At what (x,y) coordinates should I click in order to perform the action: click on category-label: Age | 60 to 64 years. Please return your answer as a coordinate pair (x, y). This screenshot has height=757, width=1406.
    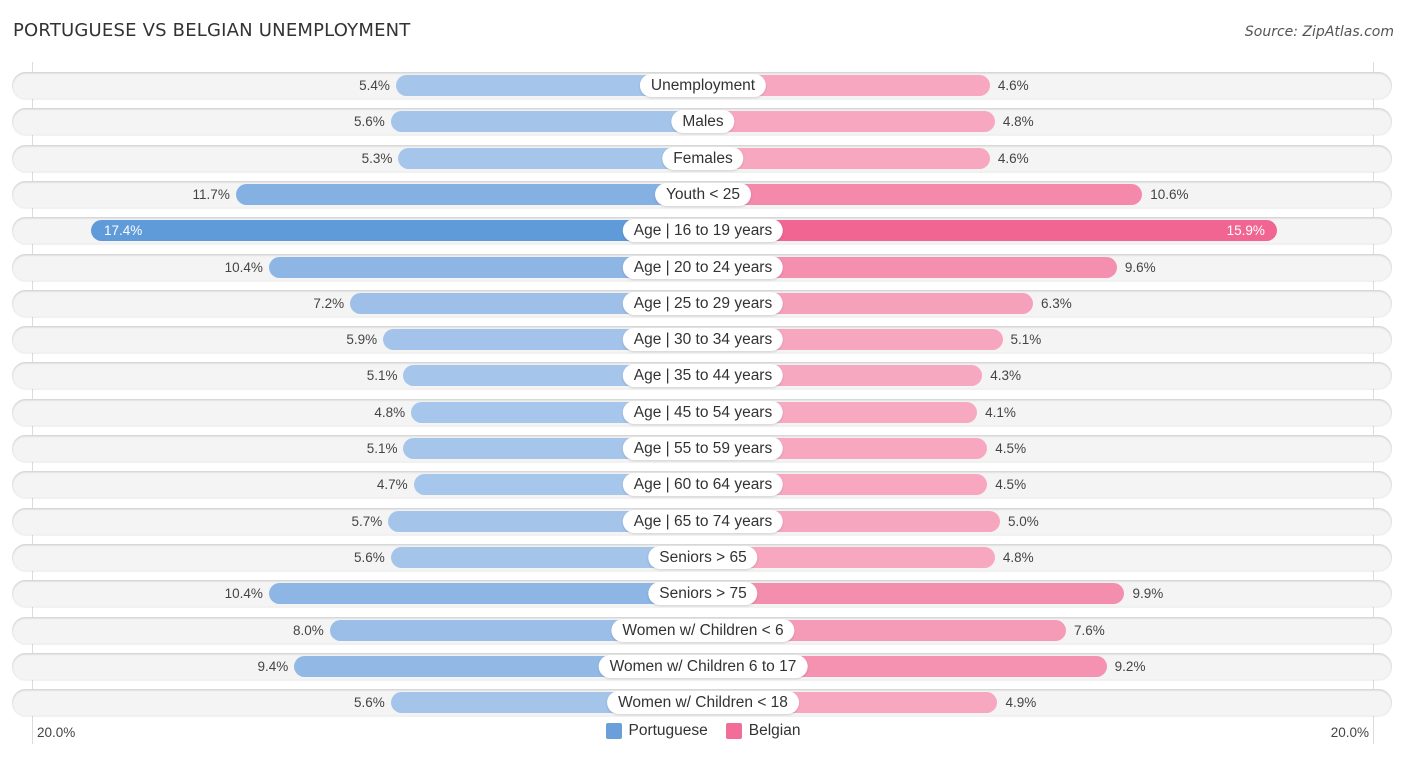
    Looking at the image, I should click on (703, 485).